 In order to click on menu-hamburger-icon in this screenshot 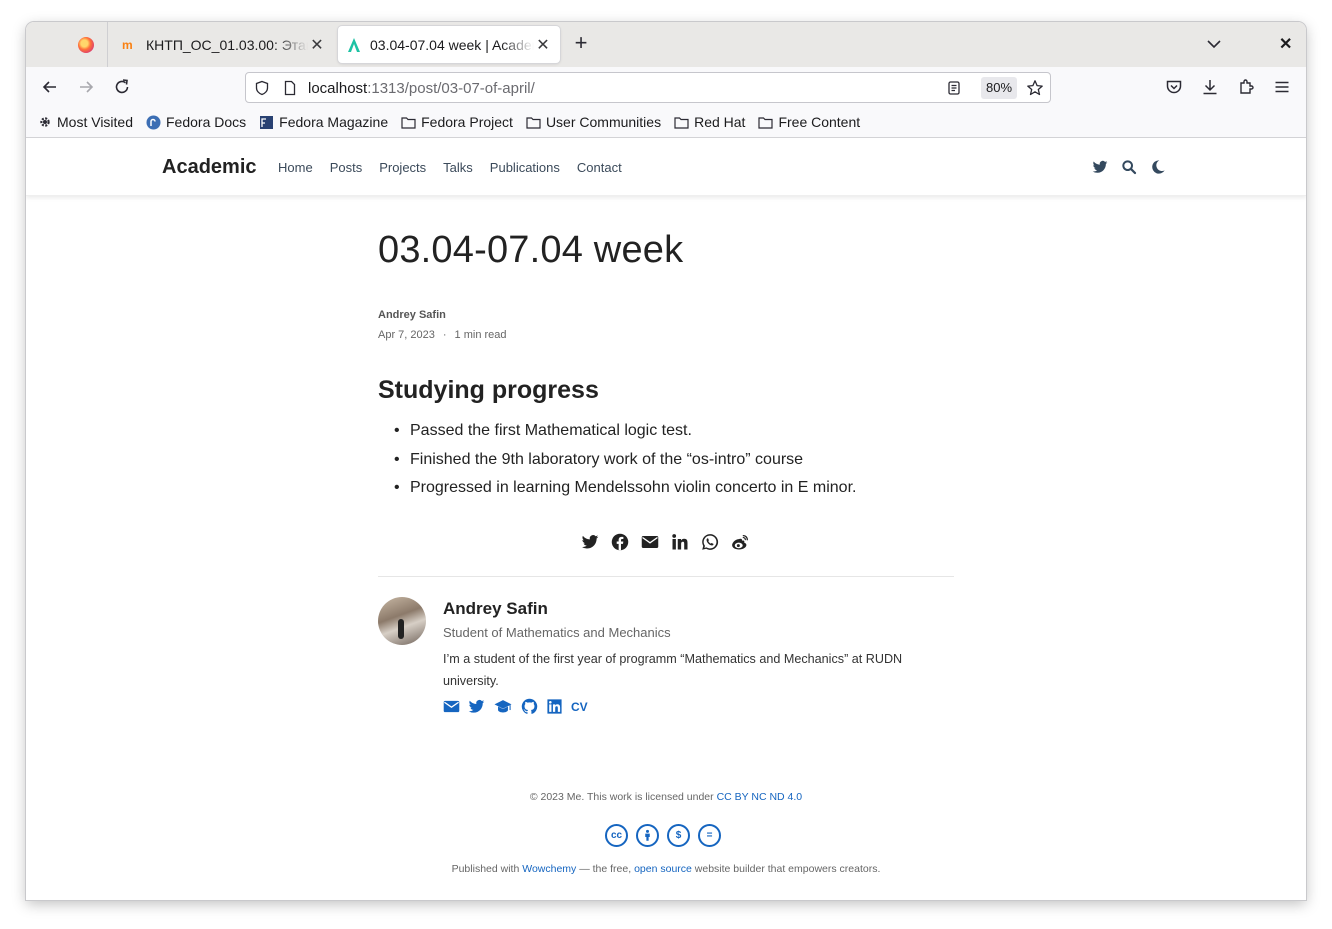, I will do `click(1282, 87)`.